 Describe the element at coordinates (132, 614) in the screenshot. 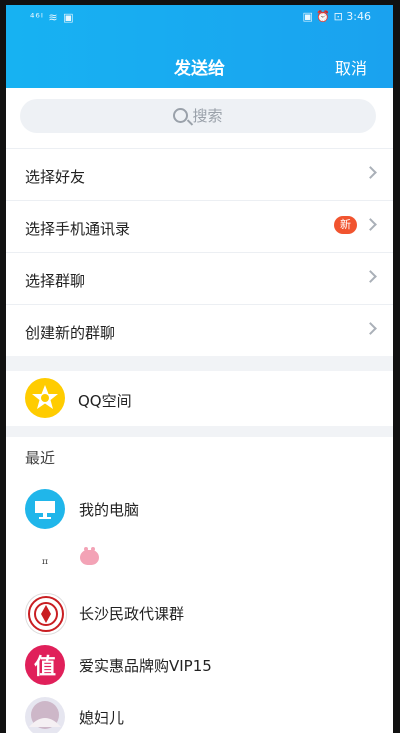

I see `recent-item-label: 长沙民政代课群` at that location.